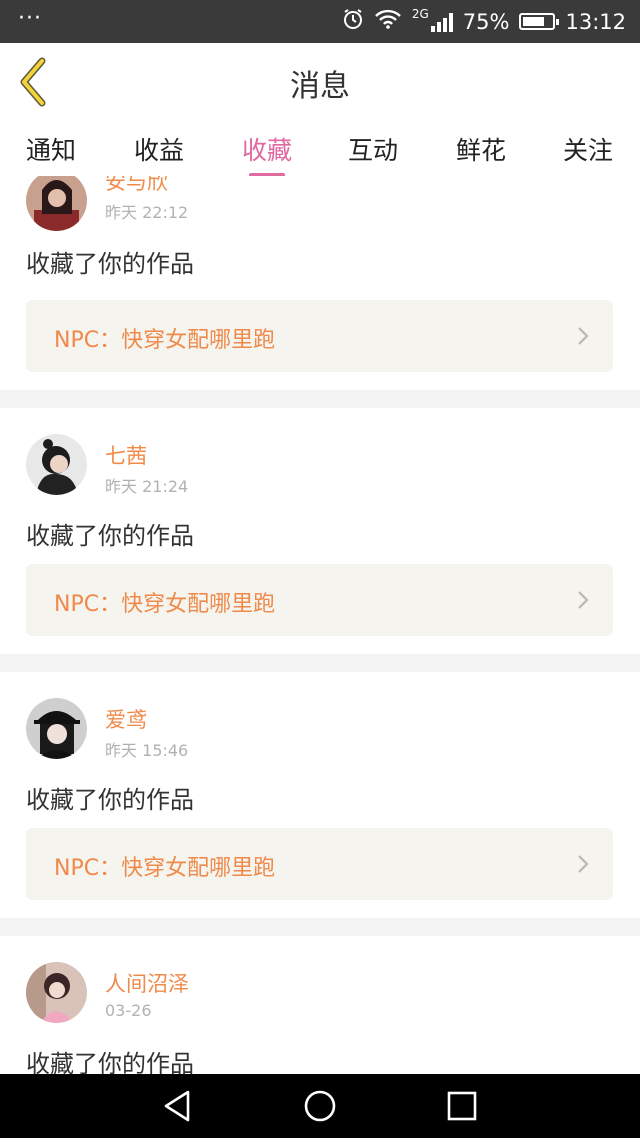  I want to click on timestamp: 昨天 22:12, so click(147, 212).